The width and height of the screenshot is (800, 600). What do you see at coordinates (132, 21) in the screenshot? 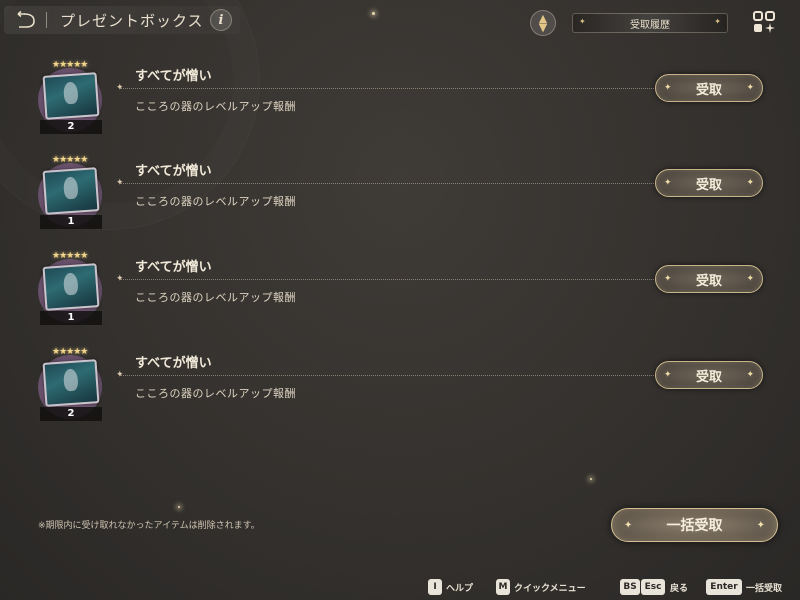
I see `page-title: プレゼントボックス` at bounding box center [132, 21].